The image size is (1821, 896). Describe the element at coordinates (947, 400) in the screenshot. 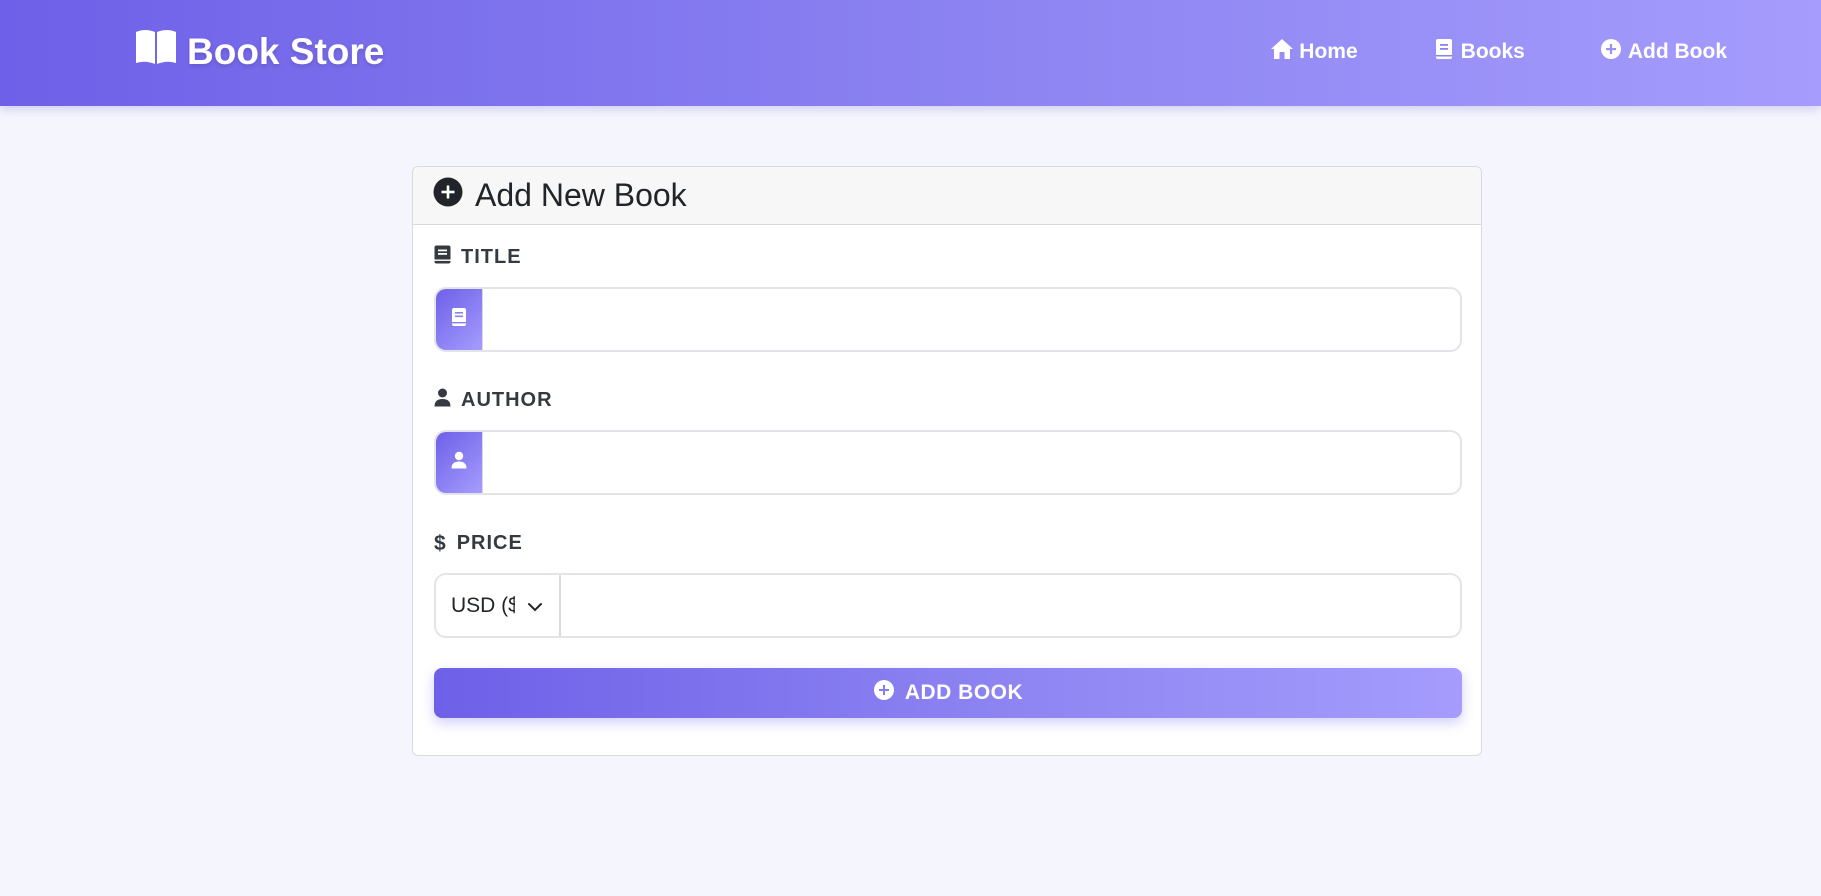

I see `author-label: AUTHOR` at that location.